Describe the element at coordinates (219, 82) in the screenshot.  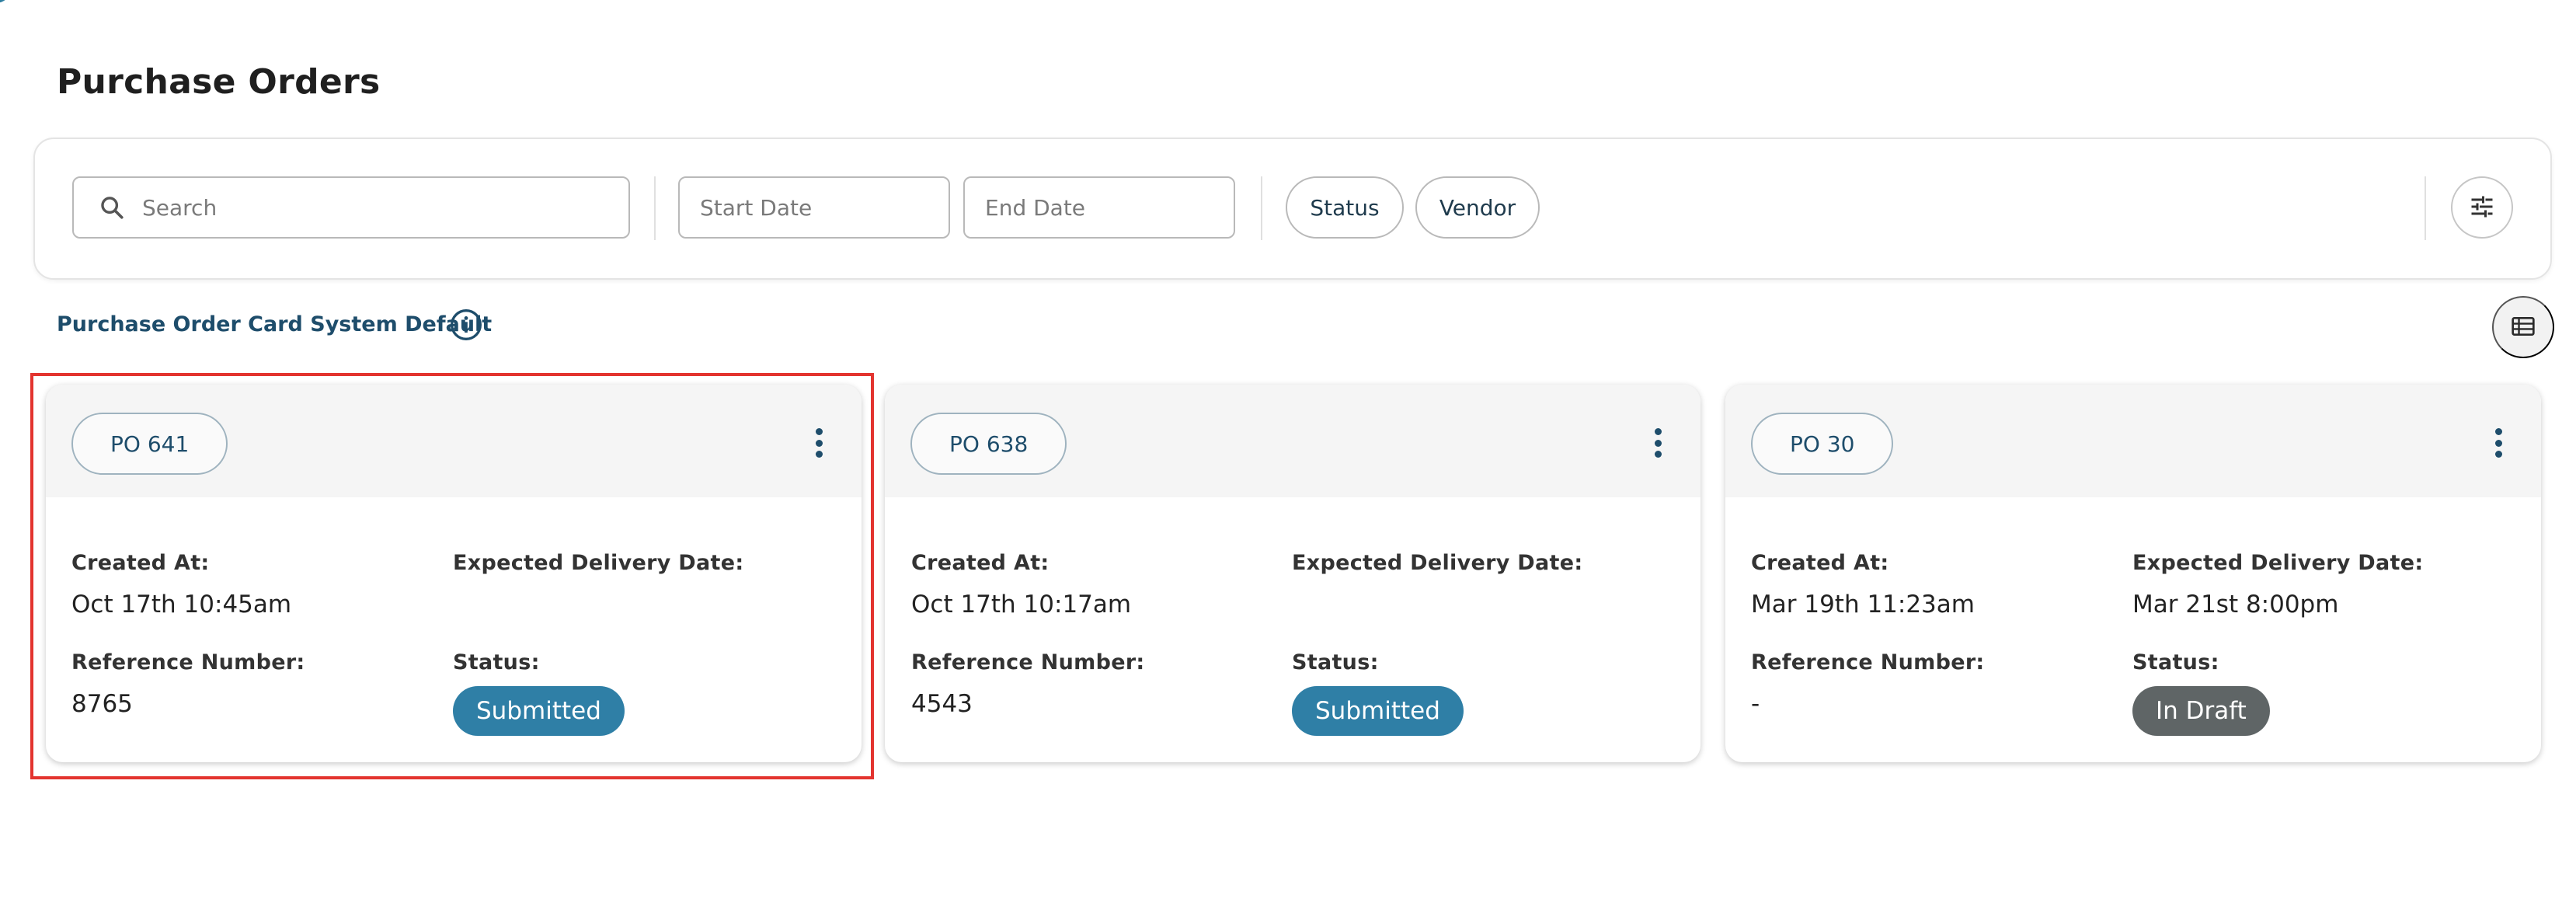
I see `page-title: Purchase Orders` at that location.